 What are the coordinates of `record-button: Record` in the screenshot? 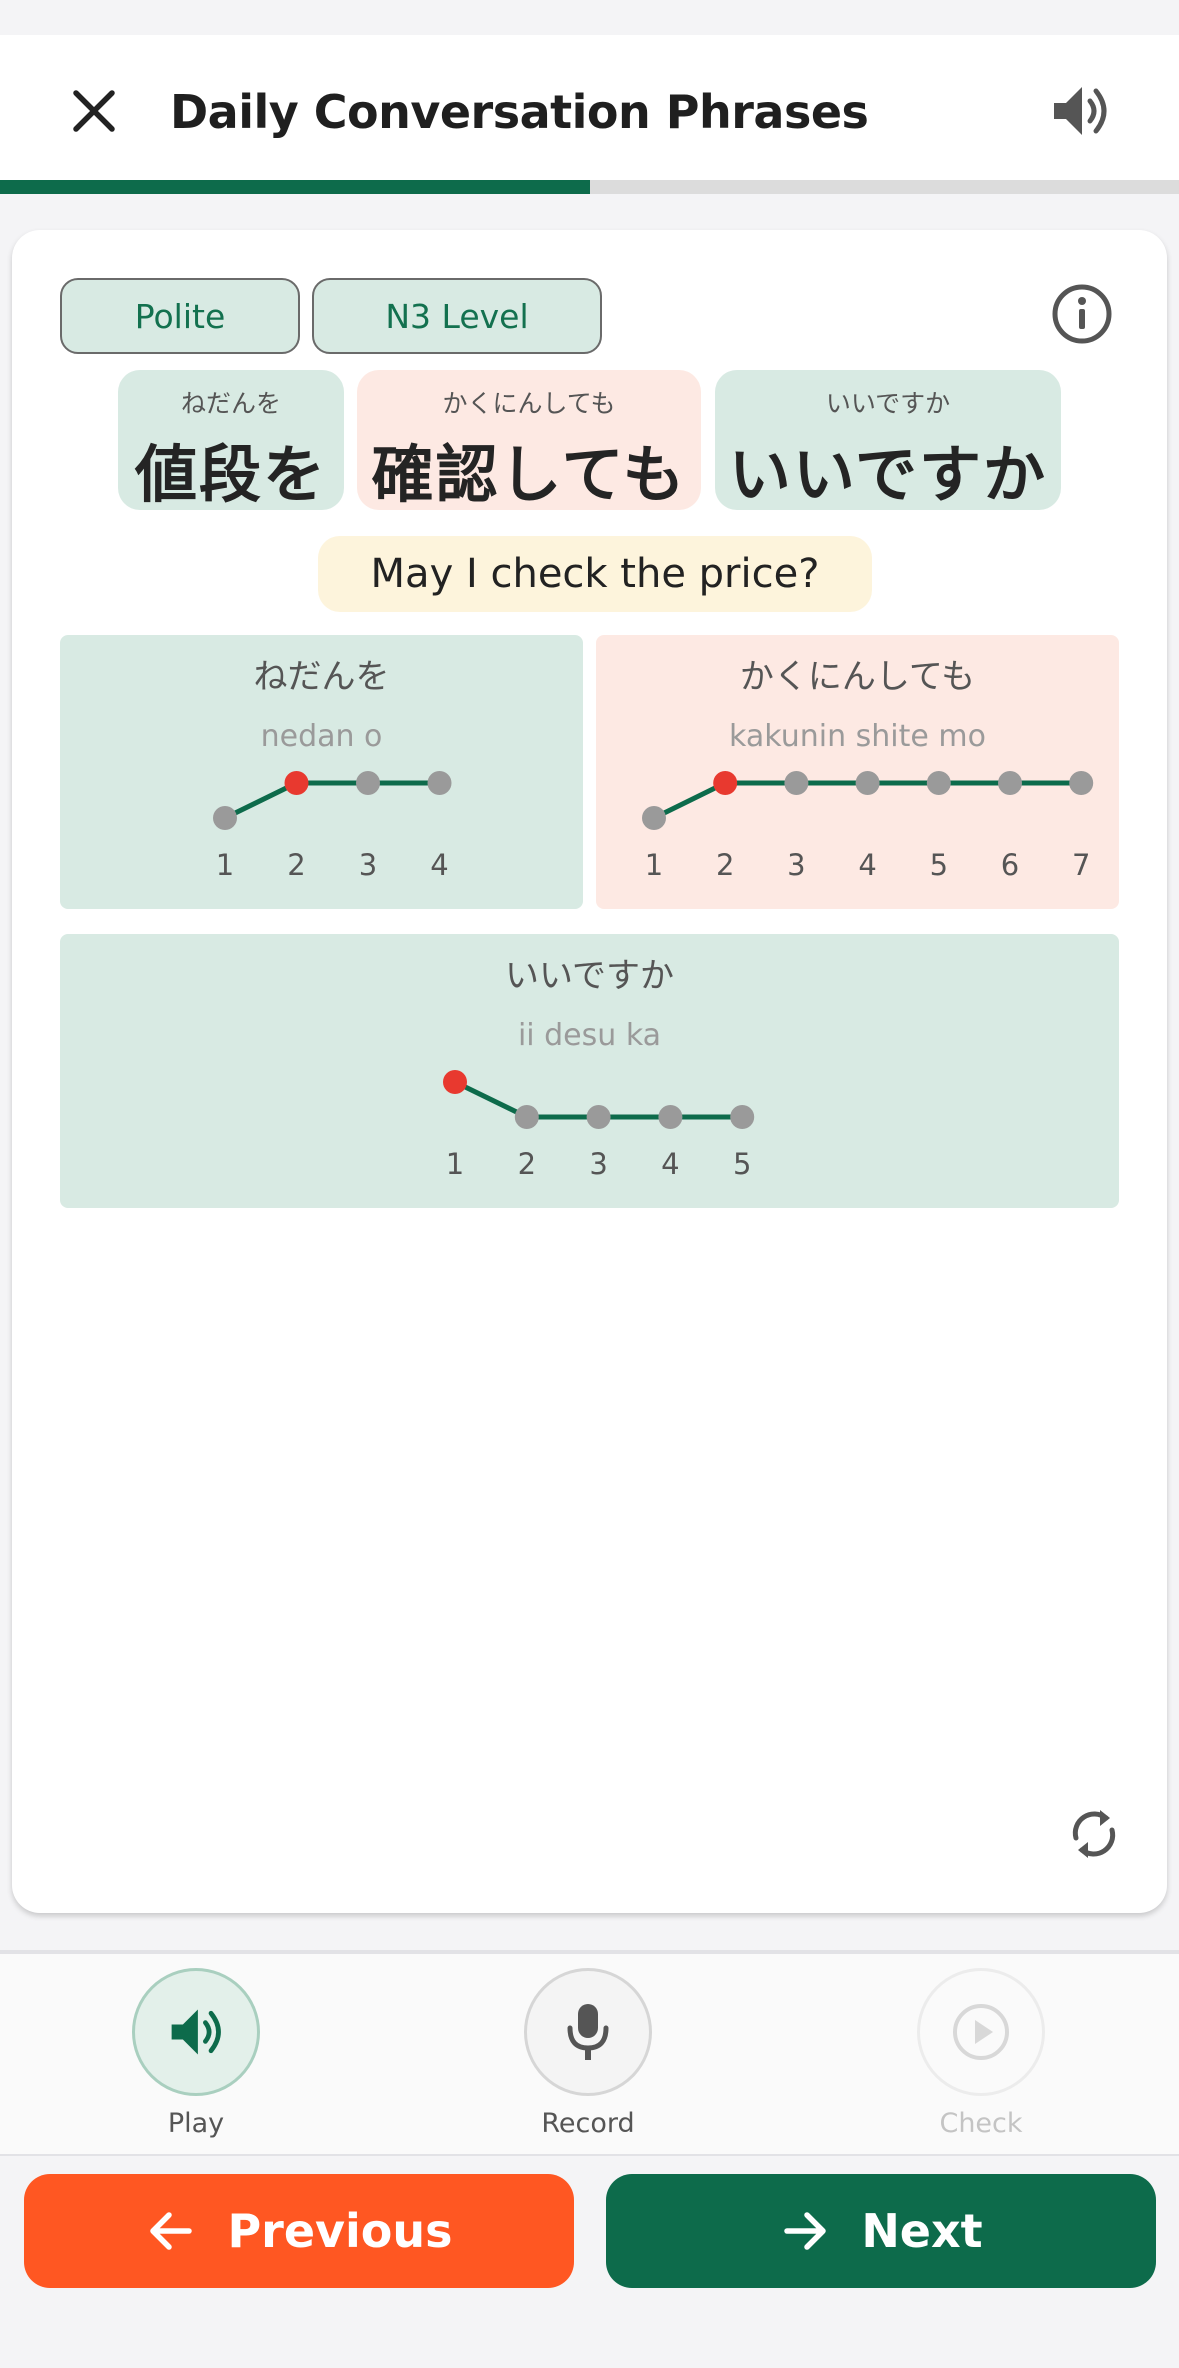 It's located at (590, 2058).